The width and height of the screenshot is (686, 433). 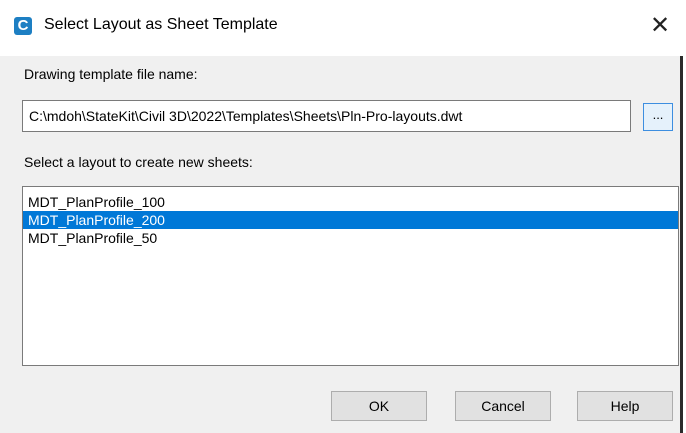 I want to click on list-item: MDT_PlanProfile_50, so click(x=350, y=238).